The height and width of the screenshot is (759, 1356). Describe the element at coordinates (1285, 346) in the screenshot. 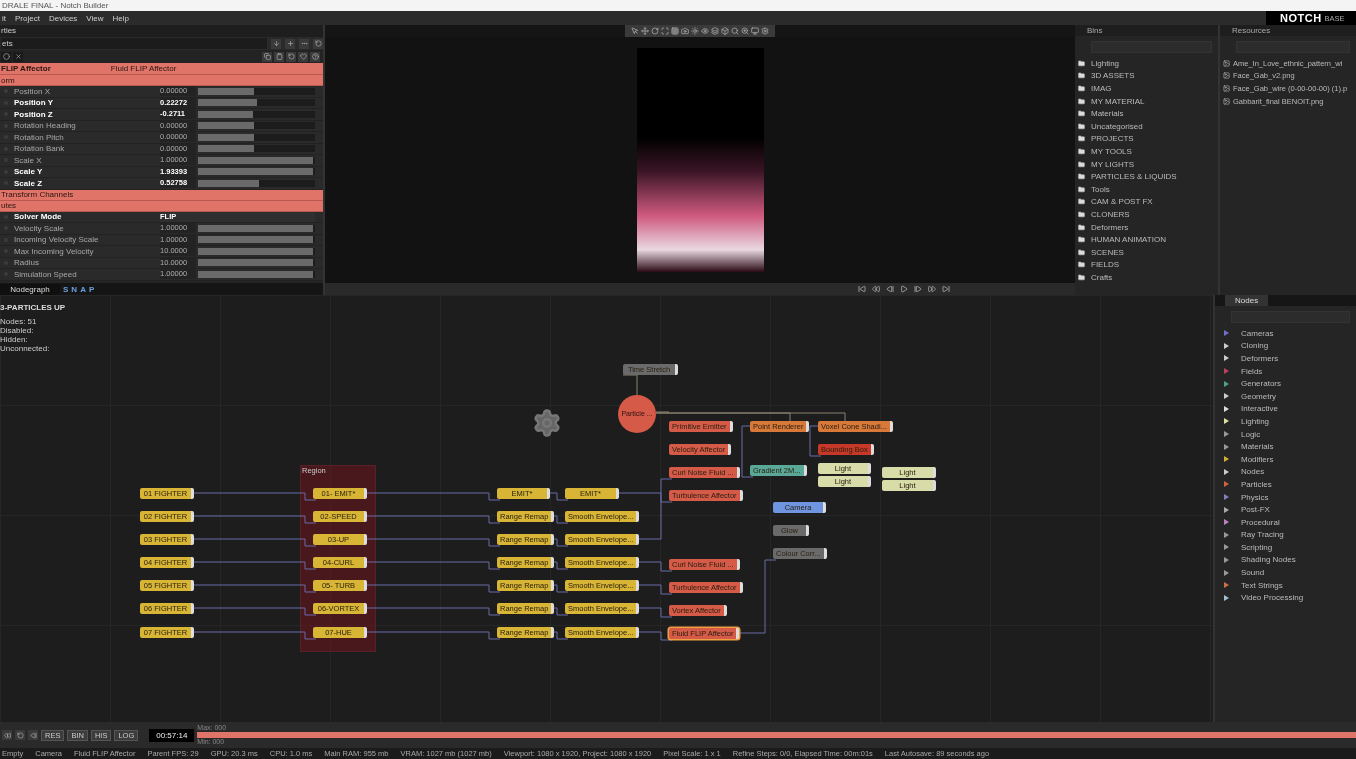

I see `node-category: Cloning` at that location.